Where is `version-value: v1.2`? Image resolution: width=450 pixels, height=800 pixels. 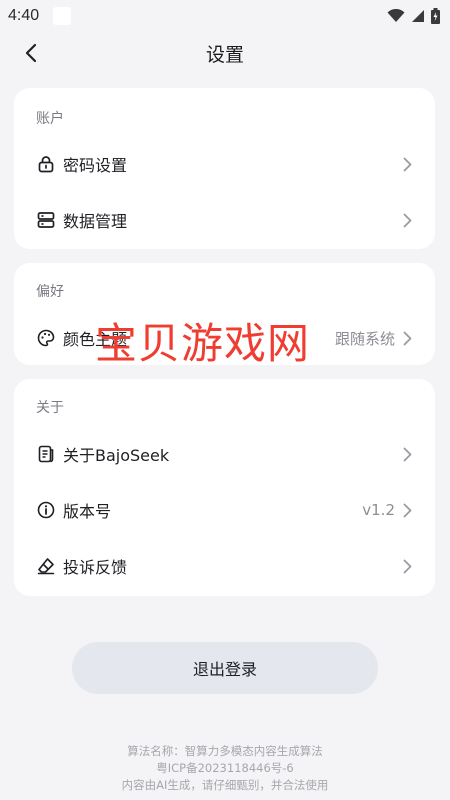 version-value: v1.2 is located at coordinates (378, 510).